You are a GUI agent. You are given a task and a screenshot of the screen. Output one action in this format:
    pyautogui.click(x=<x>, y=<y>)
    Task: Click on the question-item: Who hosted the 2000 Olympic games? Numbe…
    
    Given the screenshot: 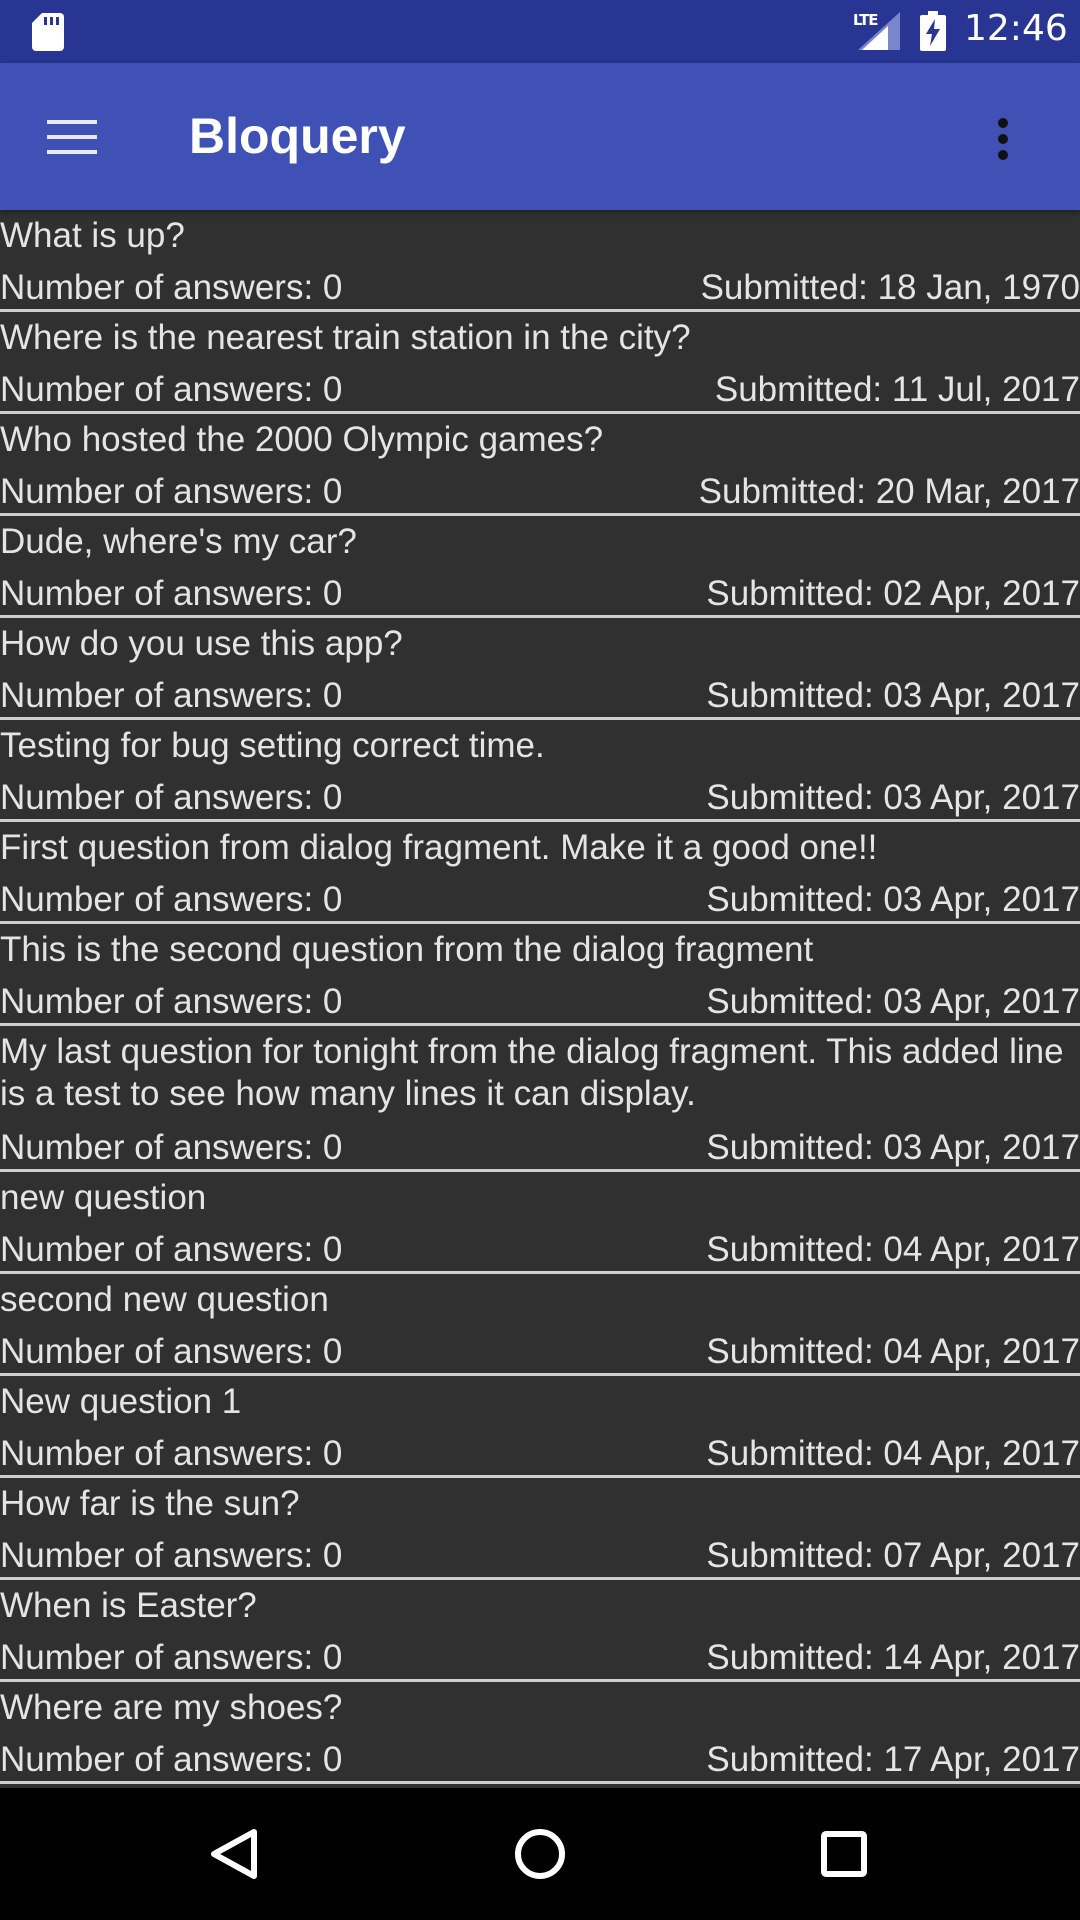 What is the action you would take?
    pyautogui.click(x=540, y=465)
    